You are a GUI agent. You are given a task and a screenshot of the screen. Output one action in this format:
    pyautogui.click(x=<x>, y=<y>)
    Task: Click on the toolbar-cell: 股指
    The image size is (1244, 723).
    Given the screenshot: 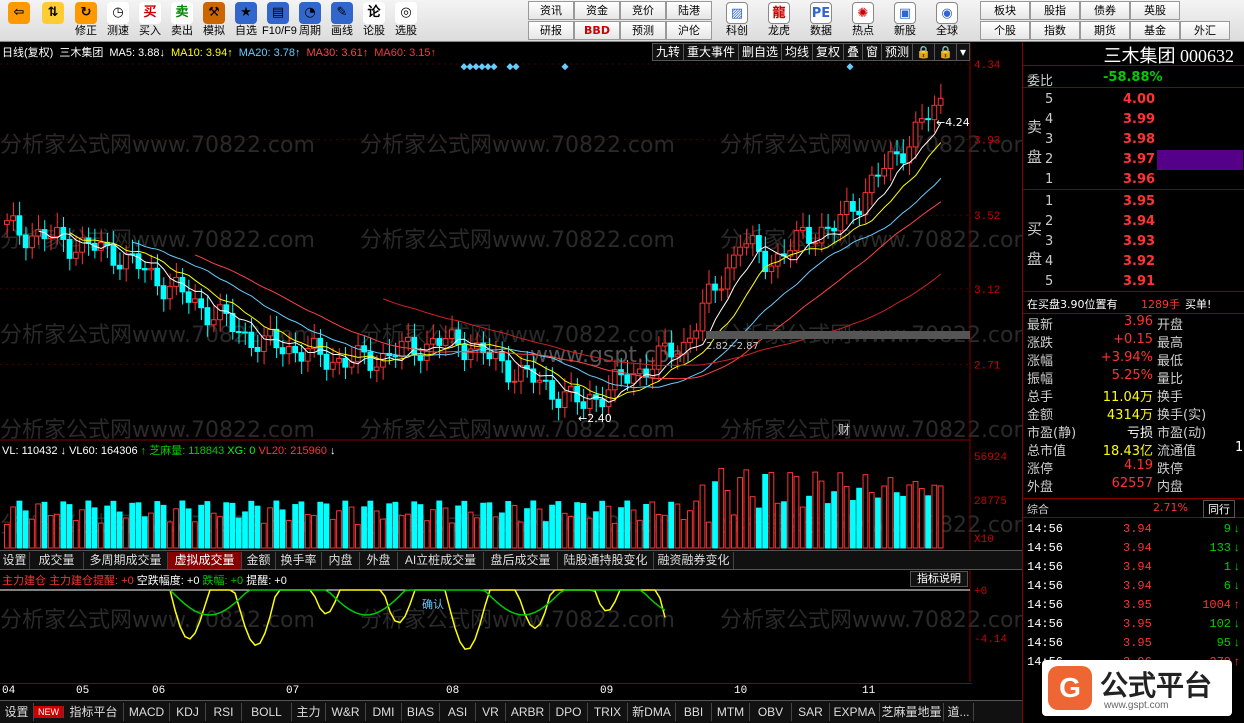 What is the action you would take?
    pyautogui.click(x=1055, y=10)
    